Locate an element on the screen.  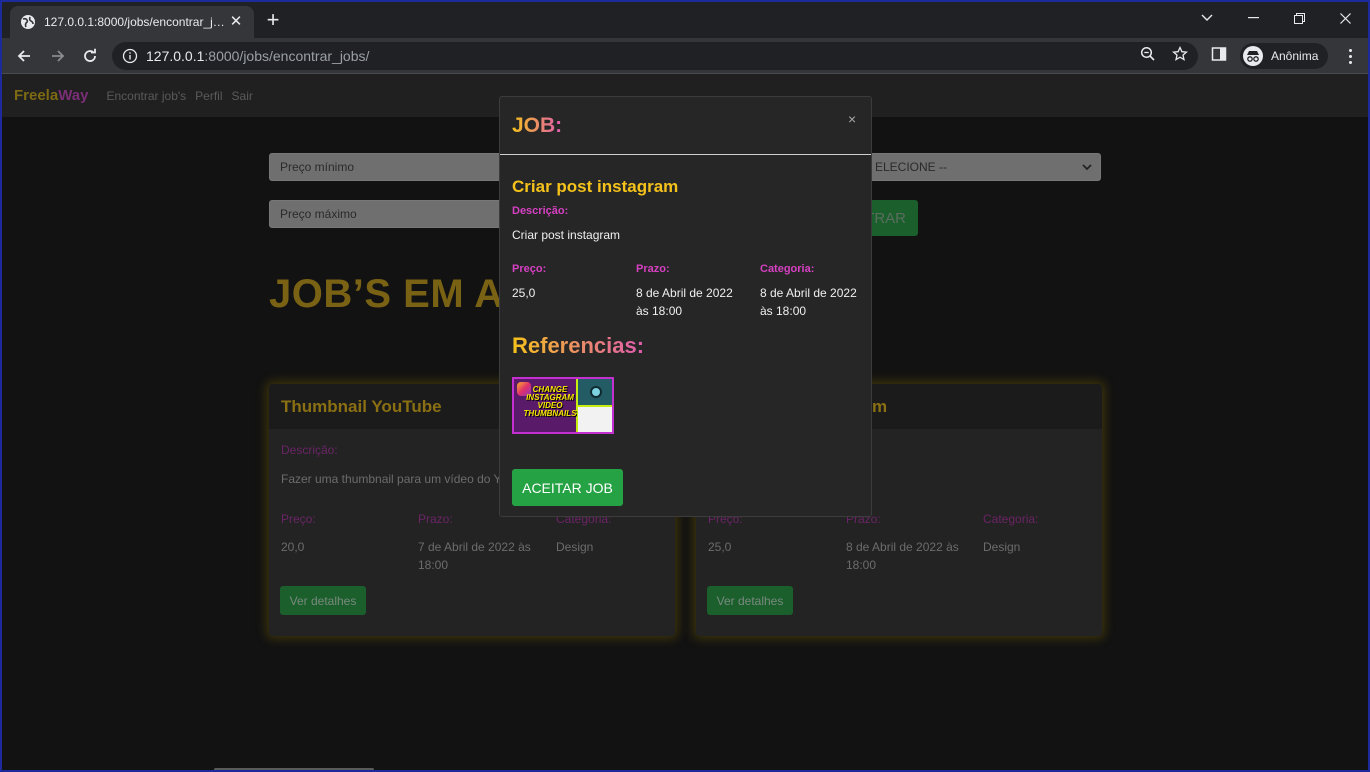
zoom-icon is located at coordinates (1148, 54).